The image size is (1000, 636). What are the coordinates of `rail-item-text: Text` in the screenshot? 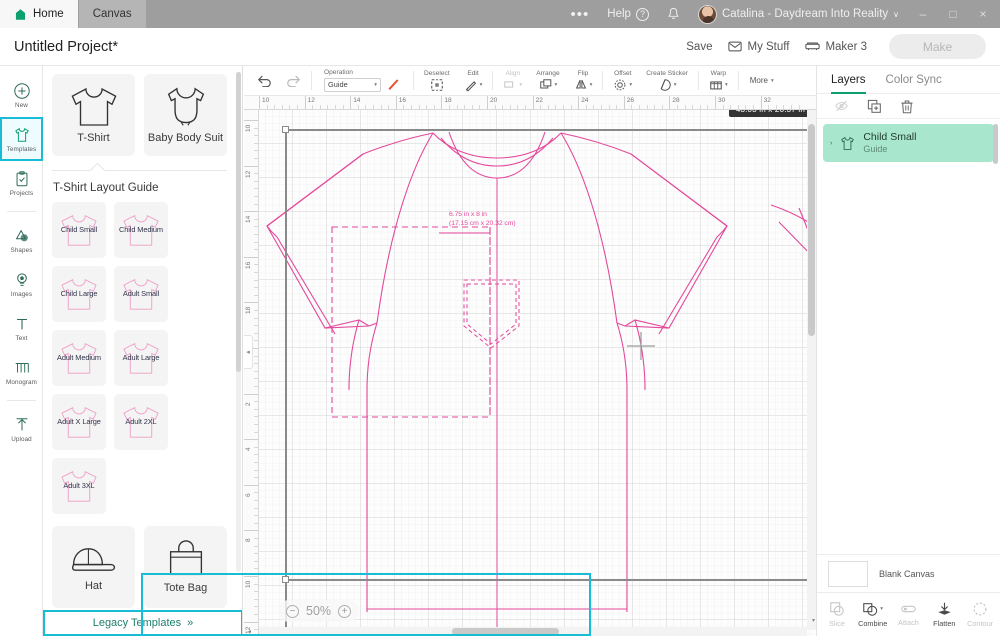 It's located at (21, 328).